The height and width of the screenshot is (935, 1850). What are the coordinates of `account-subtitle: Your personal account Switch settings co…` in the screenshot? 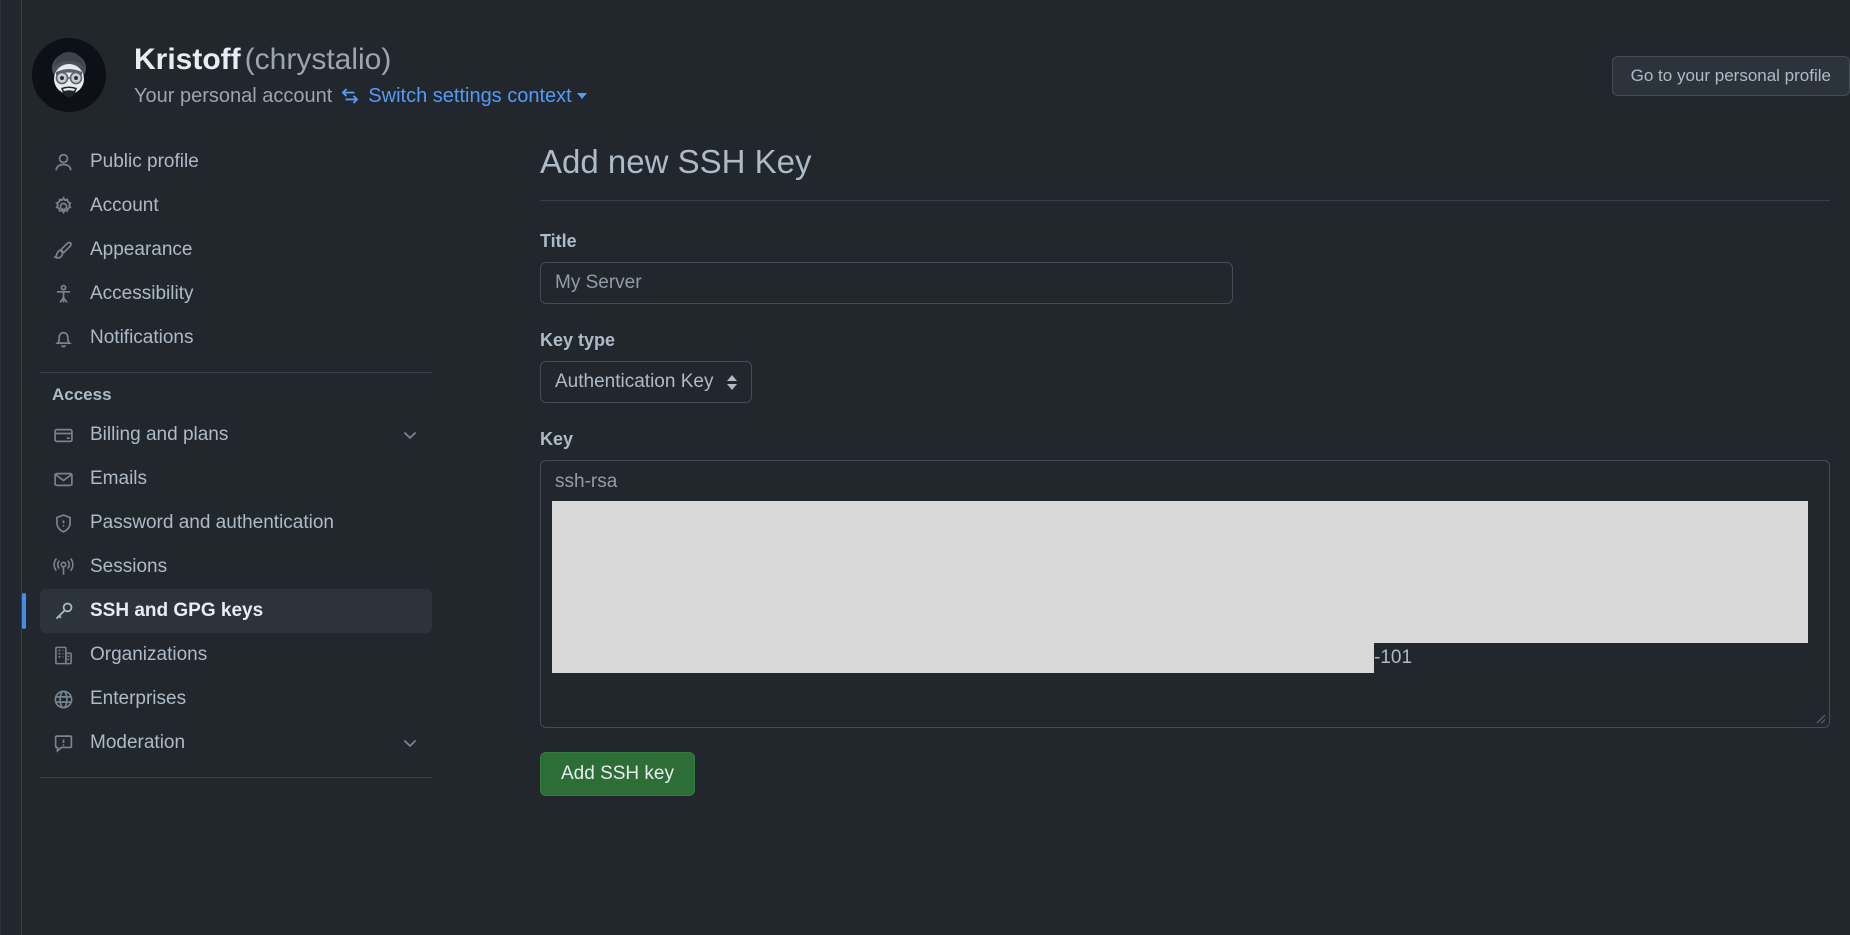 It's located at (360, 96).